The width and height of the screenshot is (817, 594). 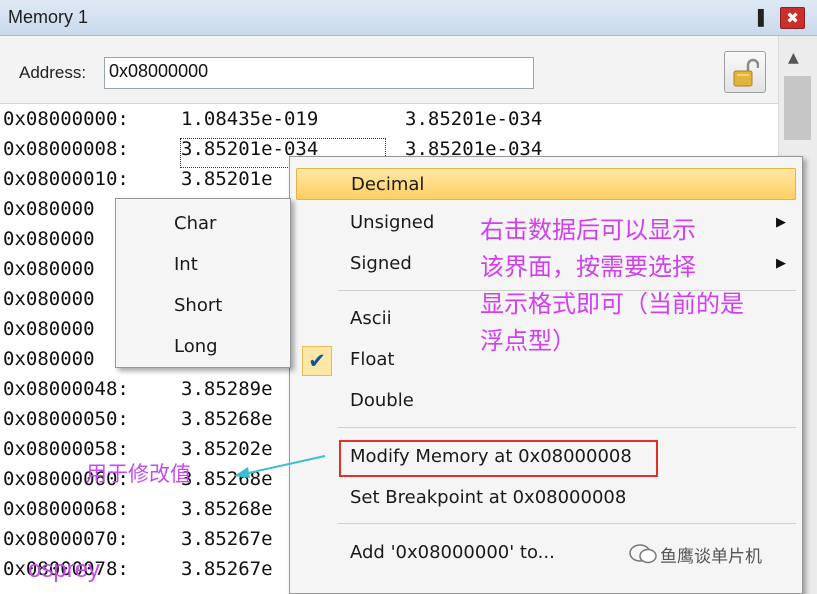 I want to click on modify-annotation: 用于修改值, so click(x=138, y=474).